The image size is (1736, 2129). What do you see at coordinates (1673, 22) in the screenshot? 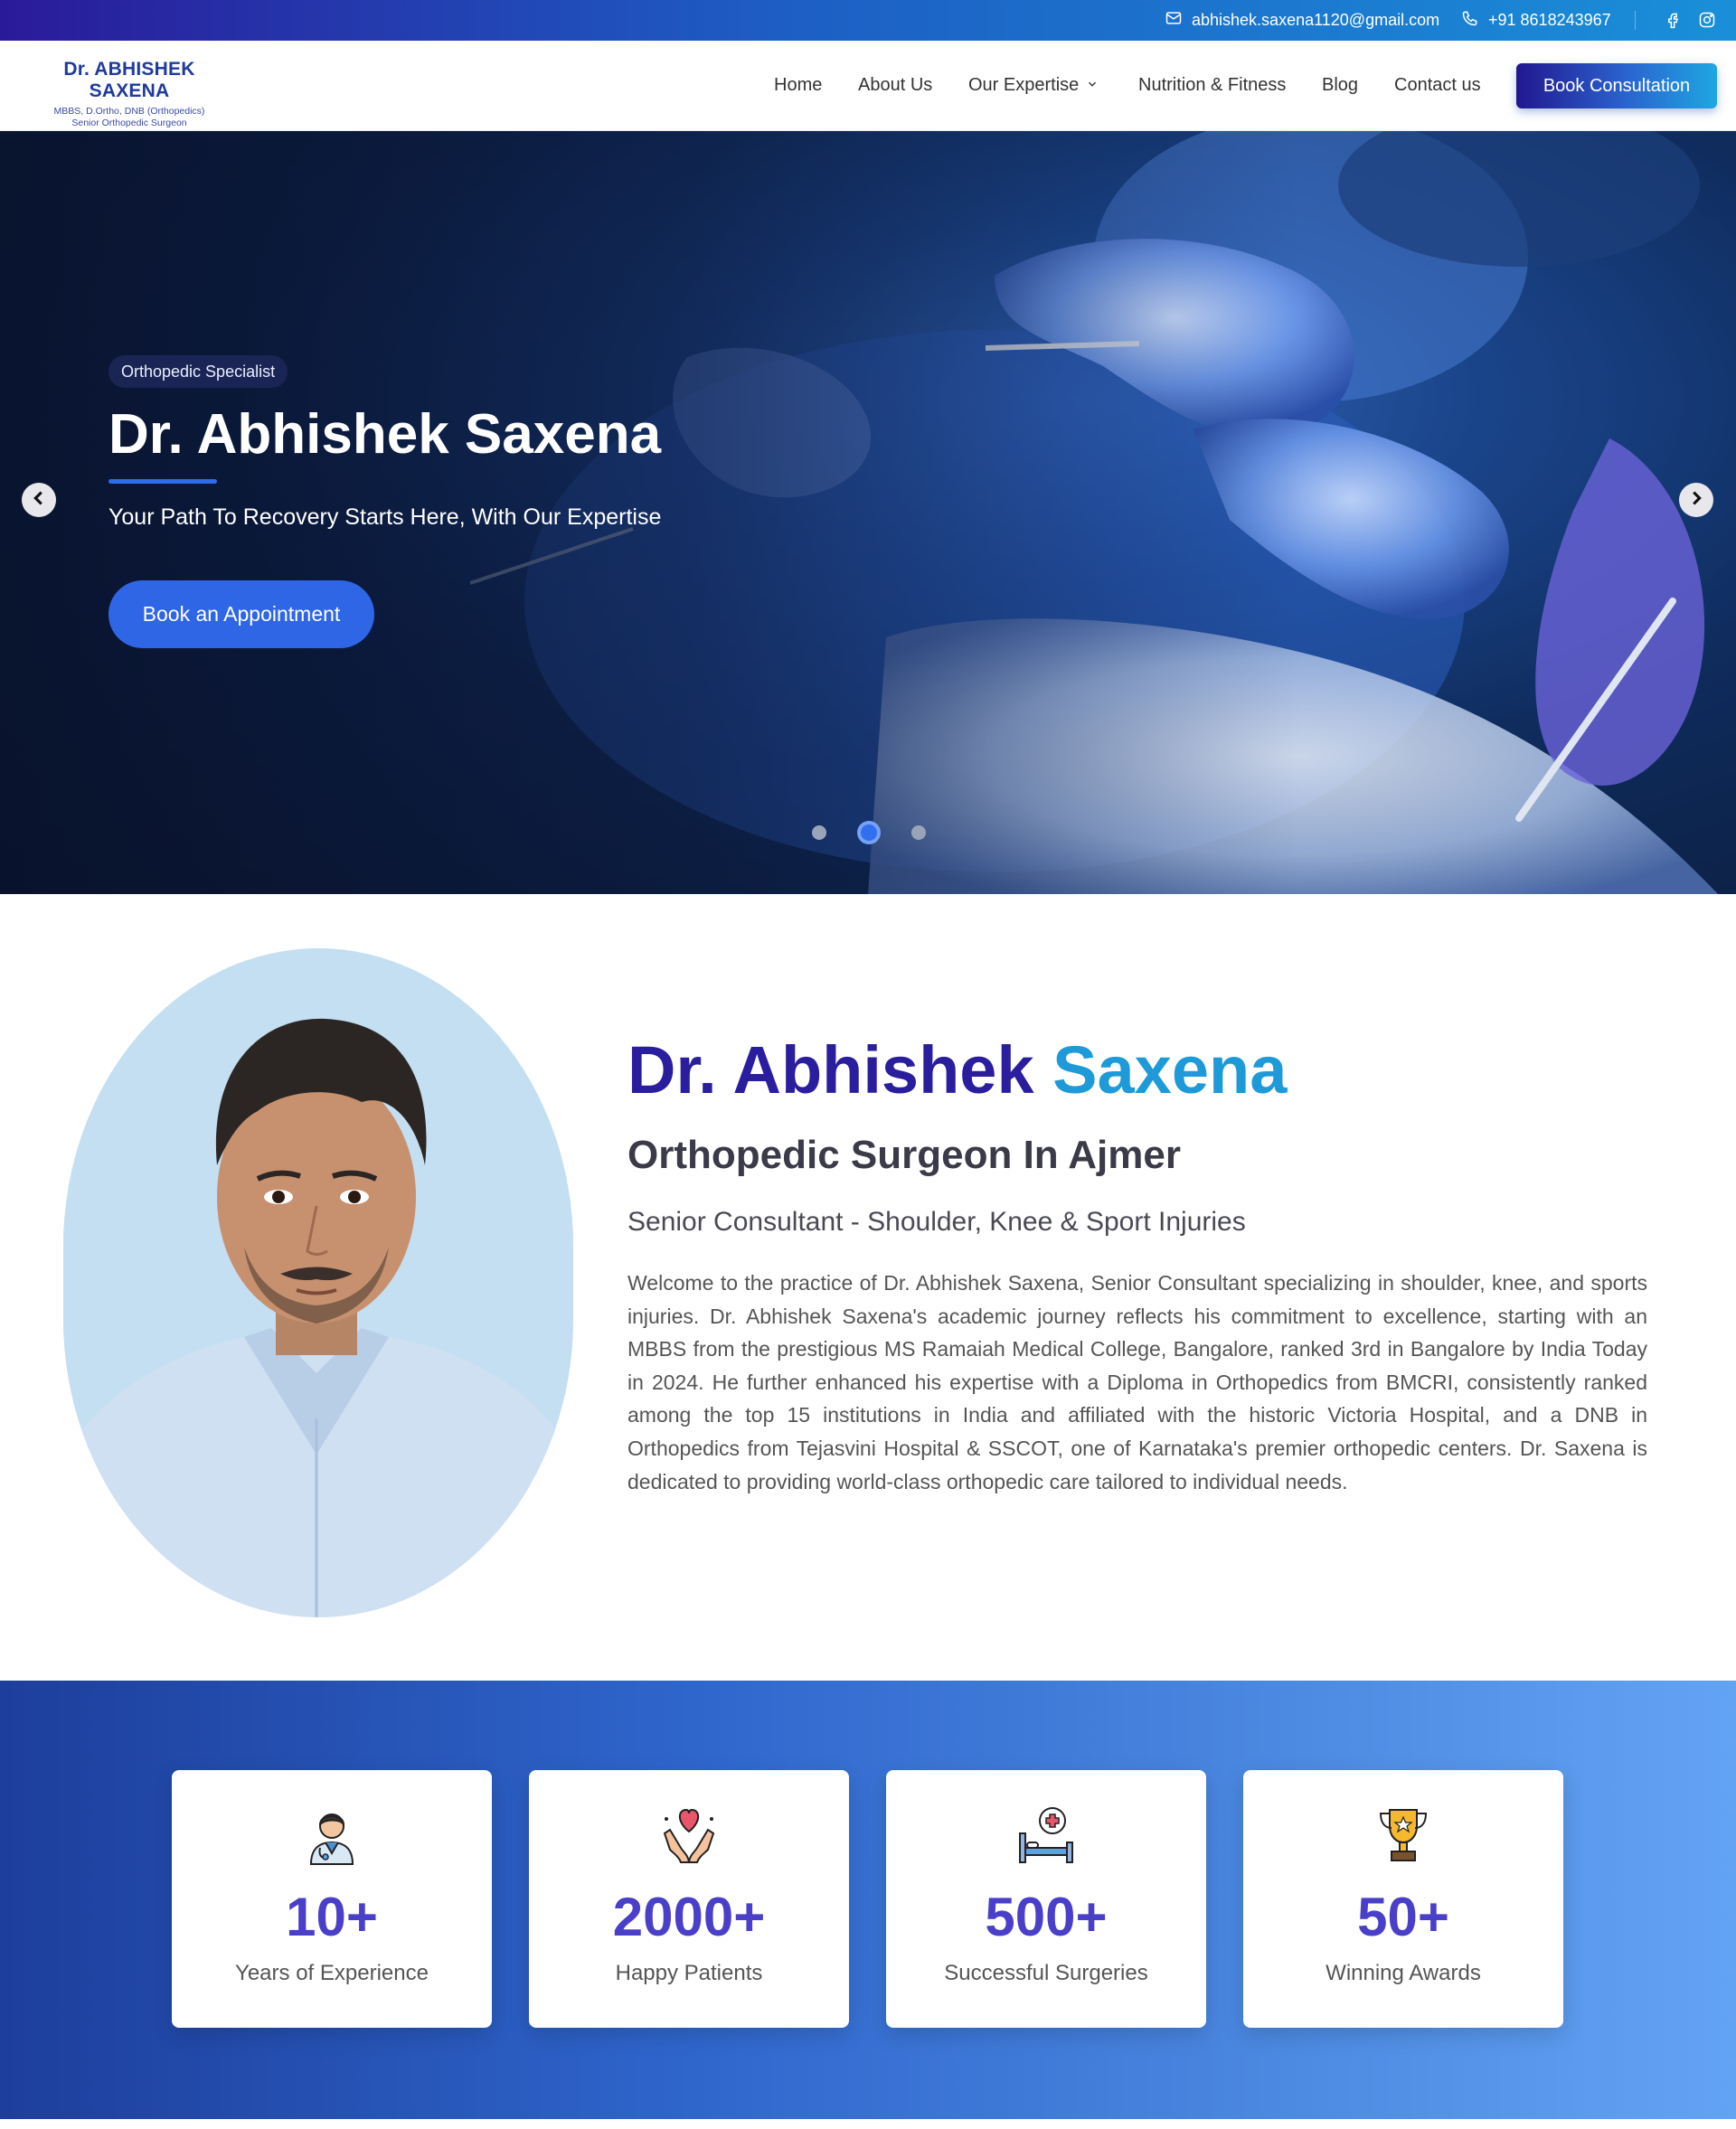
I see `facebook-icon` at bounding box center [1673, 22].